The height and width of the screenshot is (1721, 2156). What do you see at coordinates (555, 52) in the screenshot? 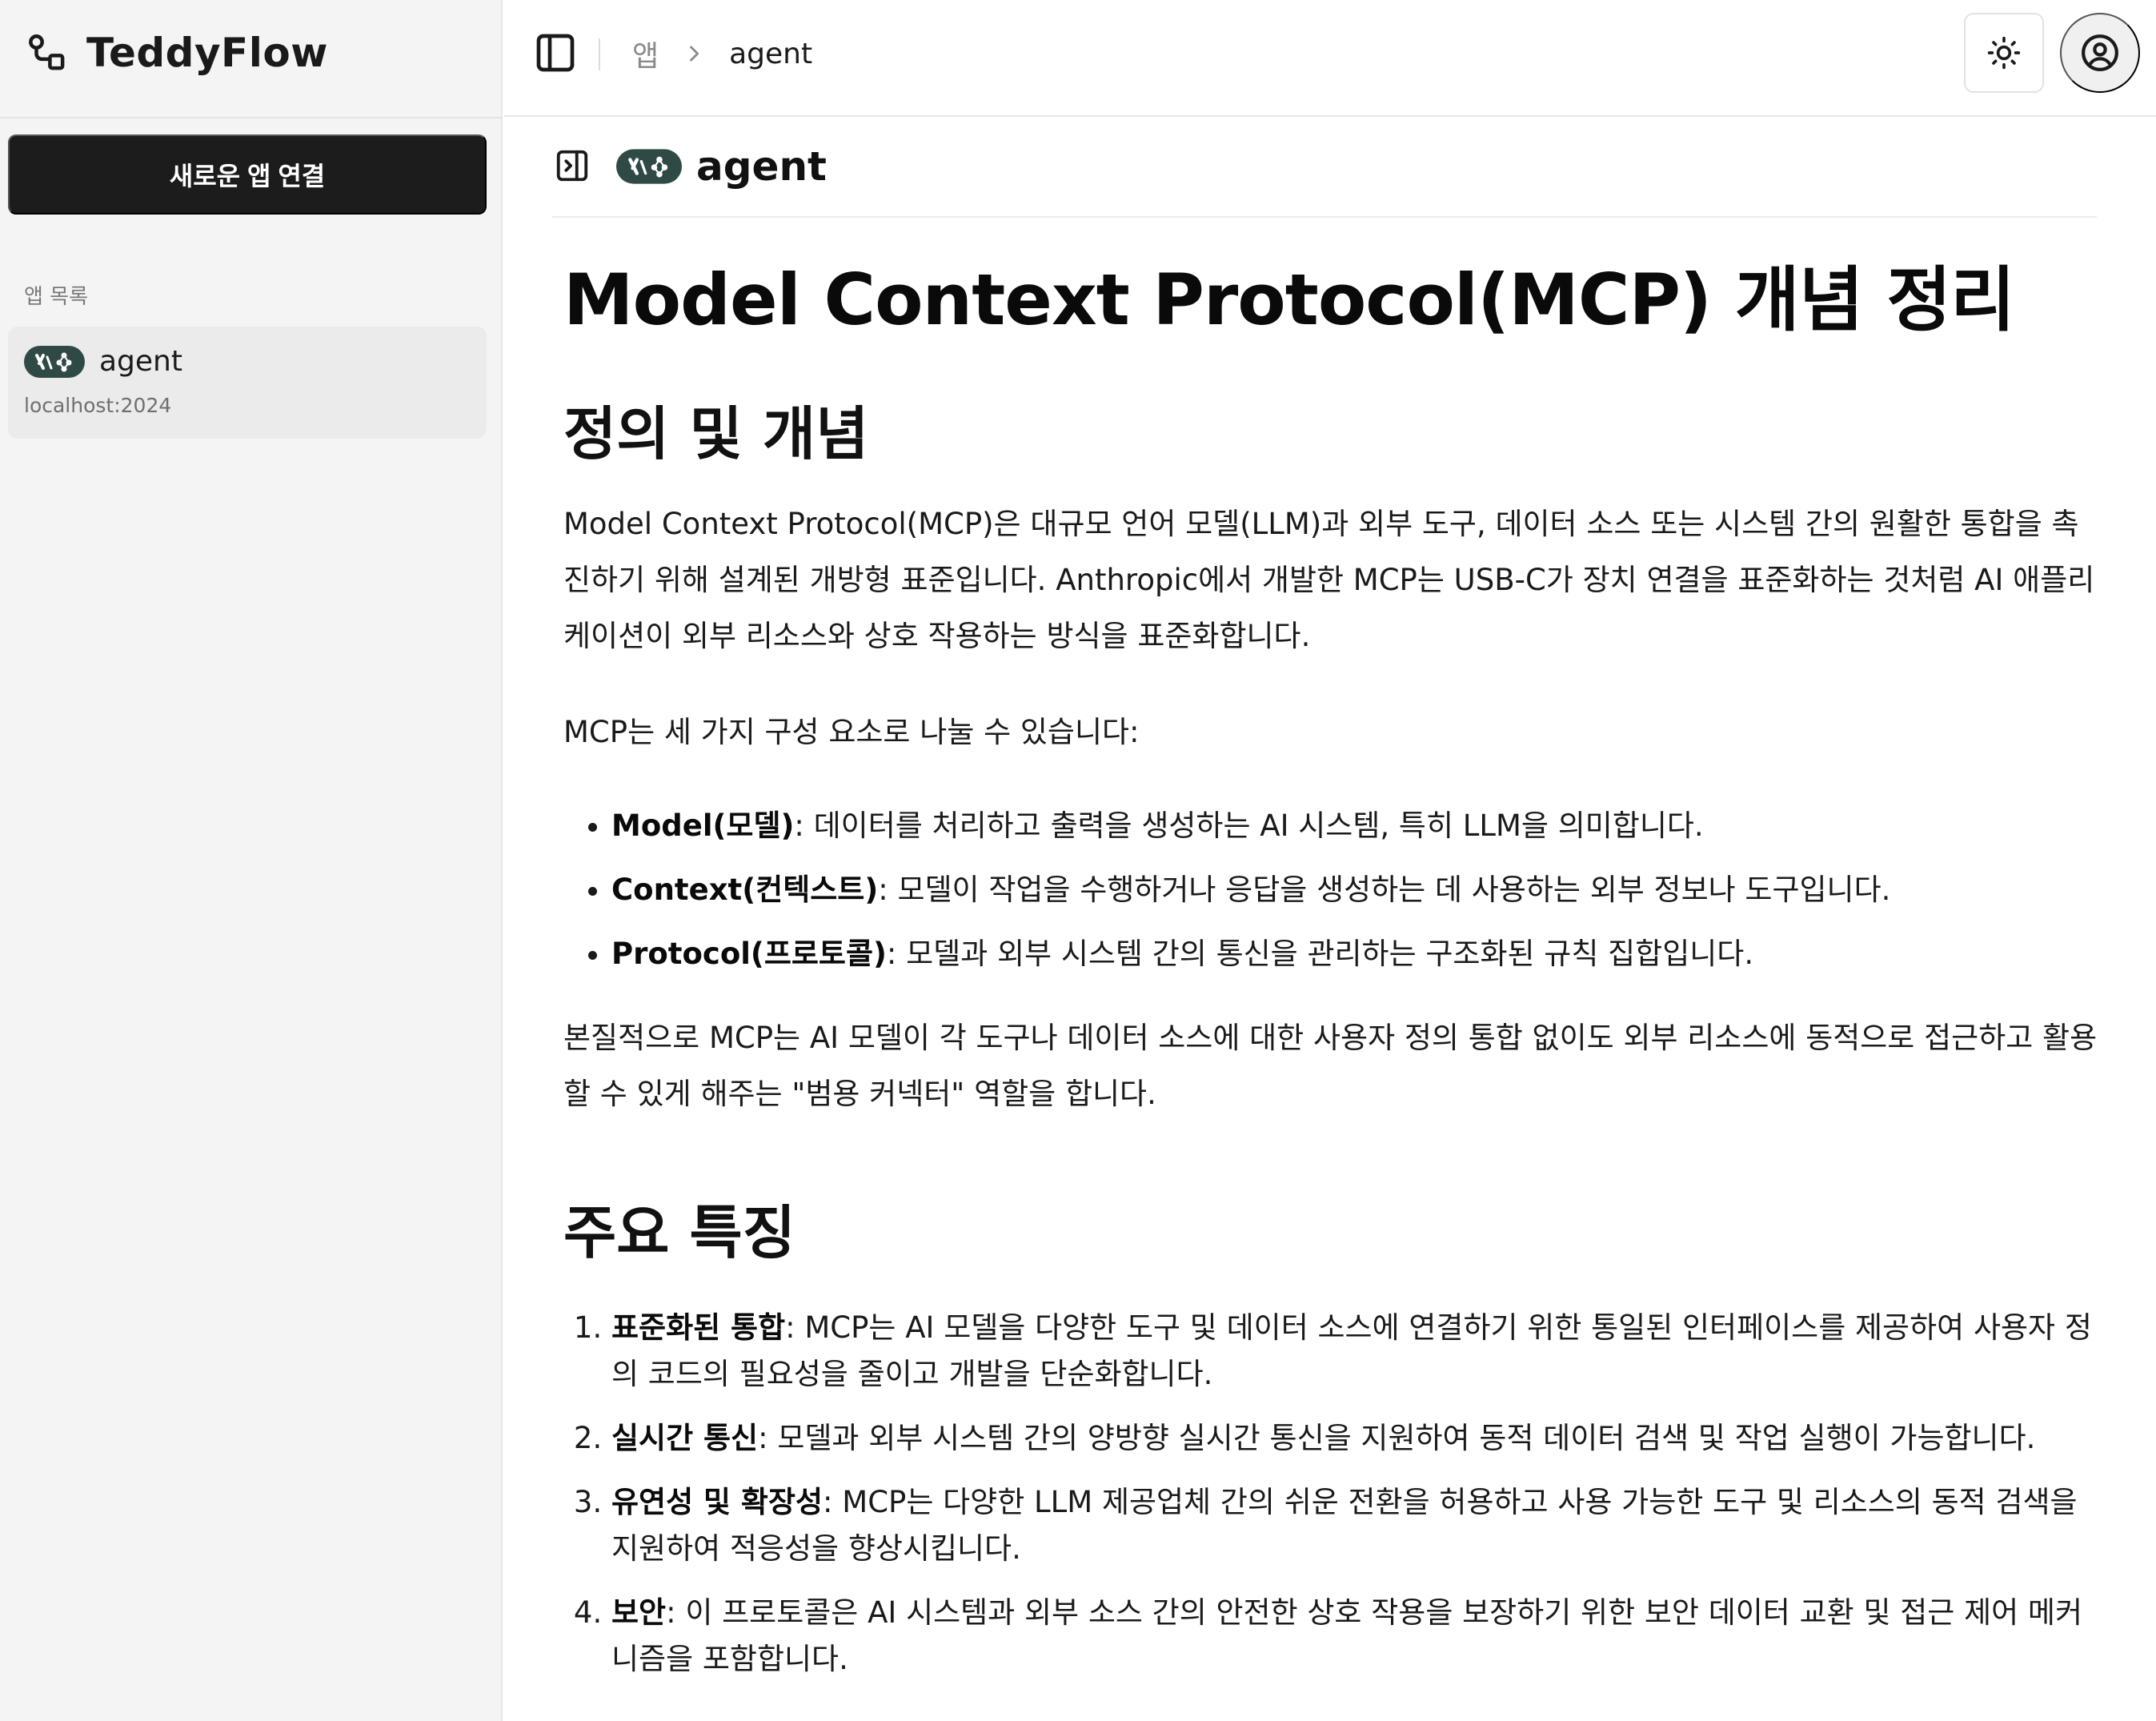
I see `panel-left-icon` at bounding box center [555, 52].